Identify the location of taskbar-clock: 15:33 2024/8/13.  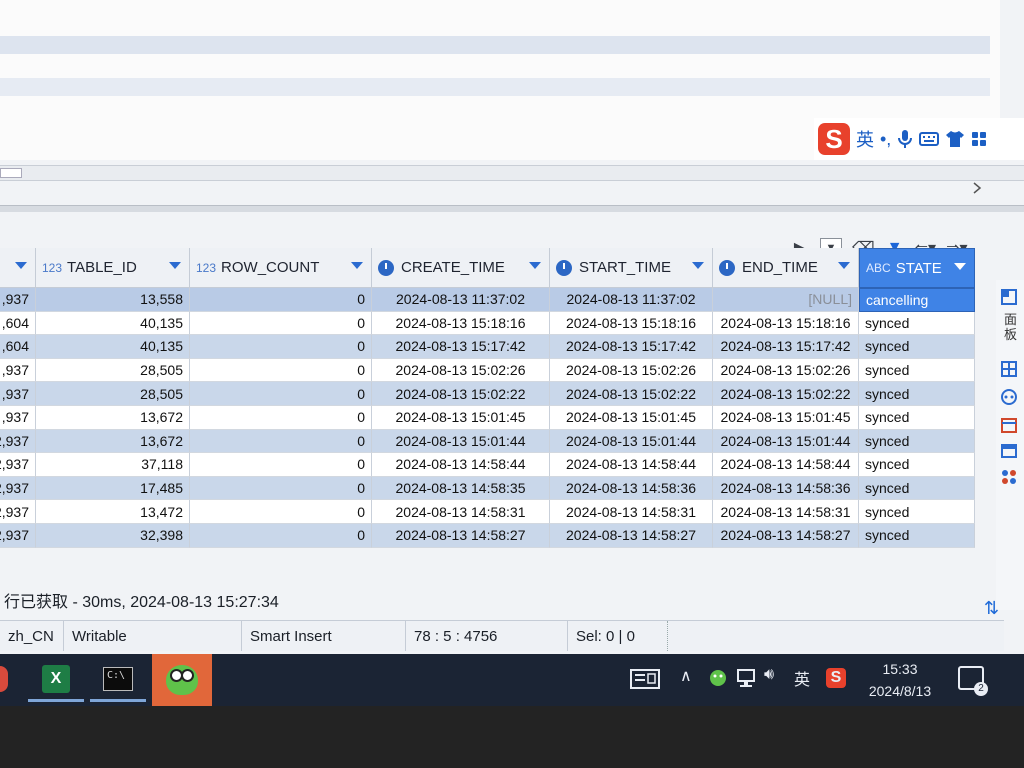
(900, 680).